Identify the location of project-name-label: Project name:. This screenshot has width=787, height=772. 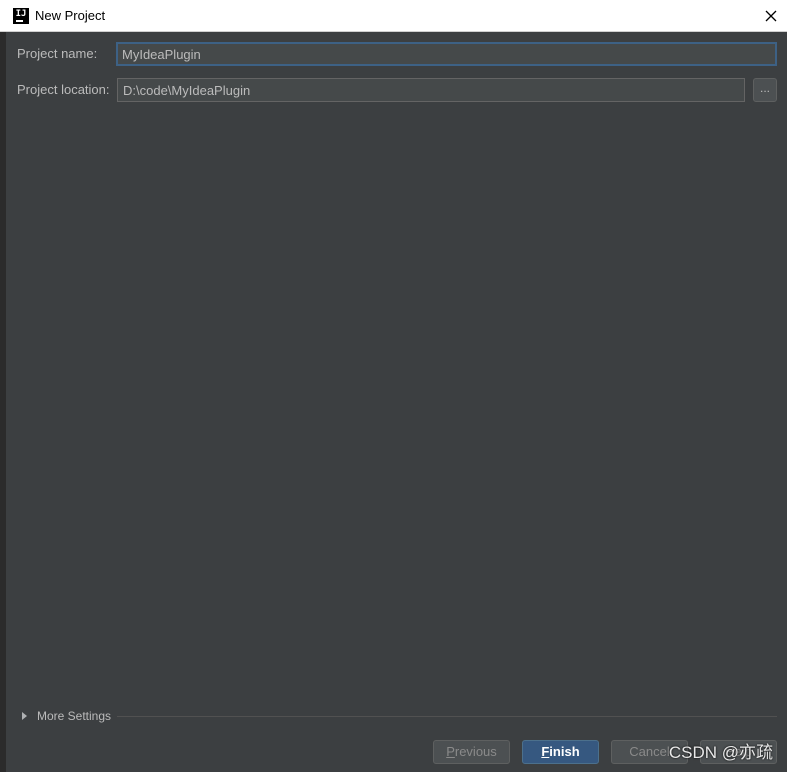
(57, 53).